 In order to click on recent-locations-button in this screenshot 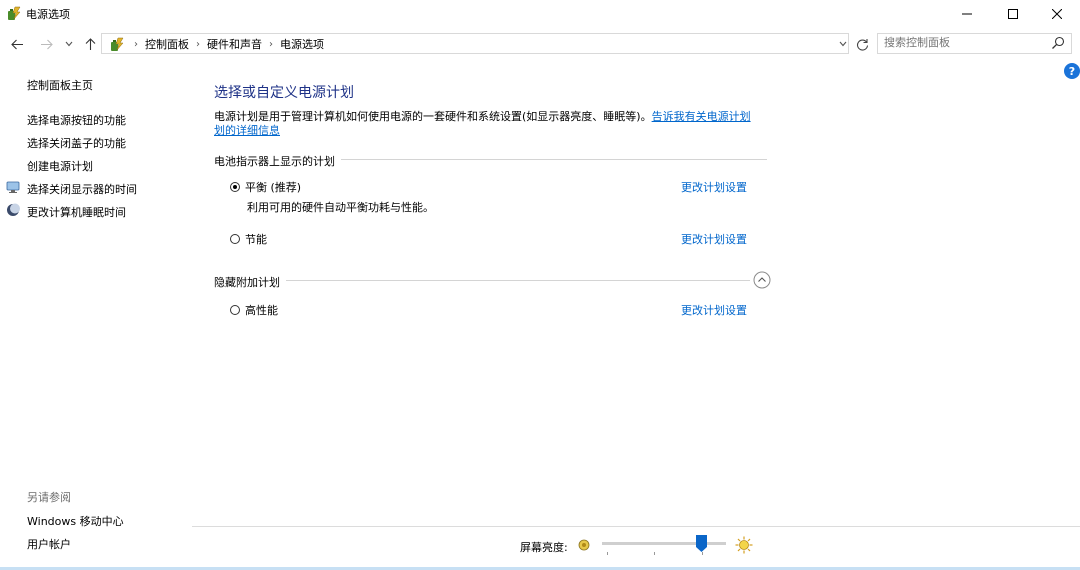, I will do `click(69, 44)`.